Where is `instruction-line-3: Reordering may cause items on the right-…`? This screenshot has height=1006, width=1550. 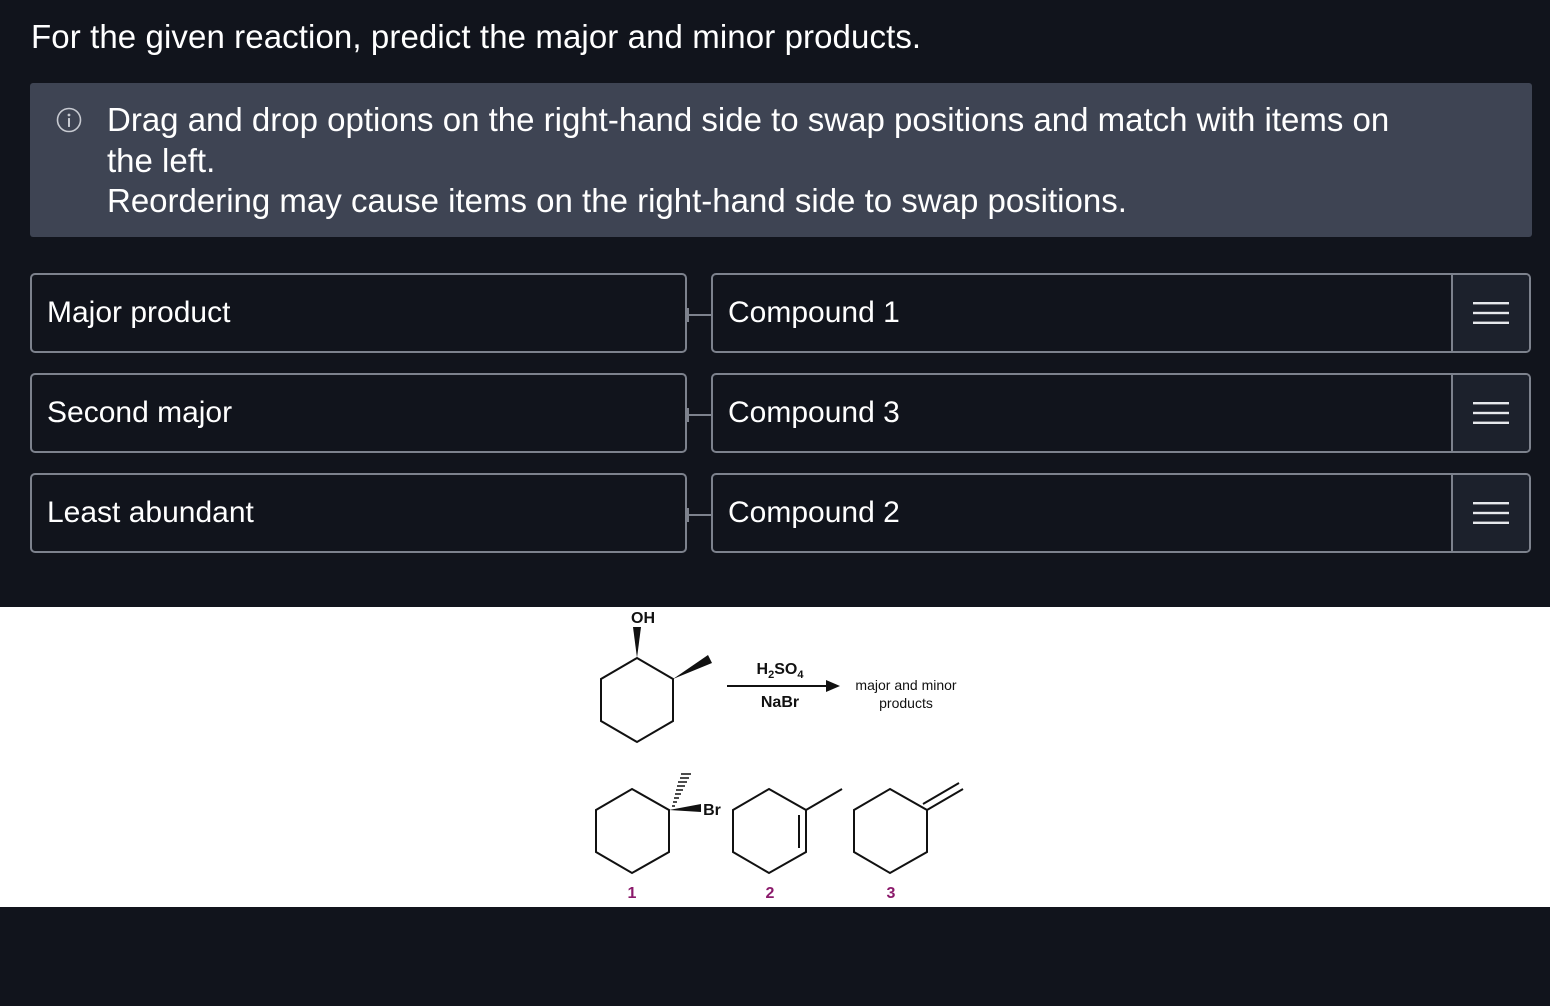 instruction-line-3: Reordering may cause items on the right-… is located at coordinates (617, 200).